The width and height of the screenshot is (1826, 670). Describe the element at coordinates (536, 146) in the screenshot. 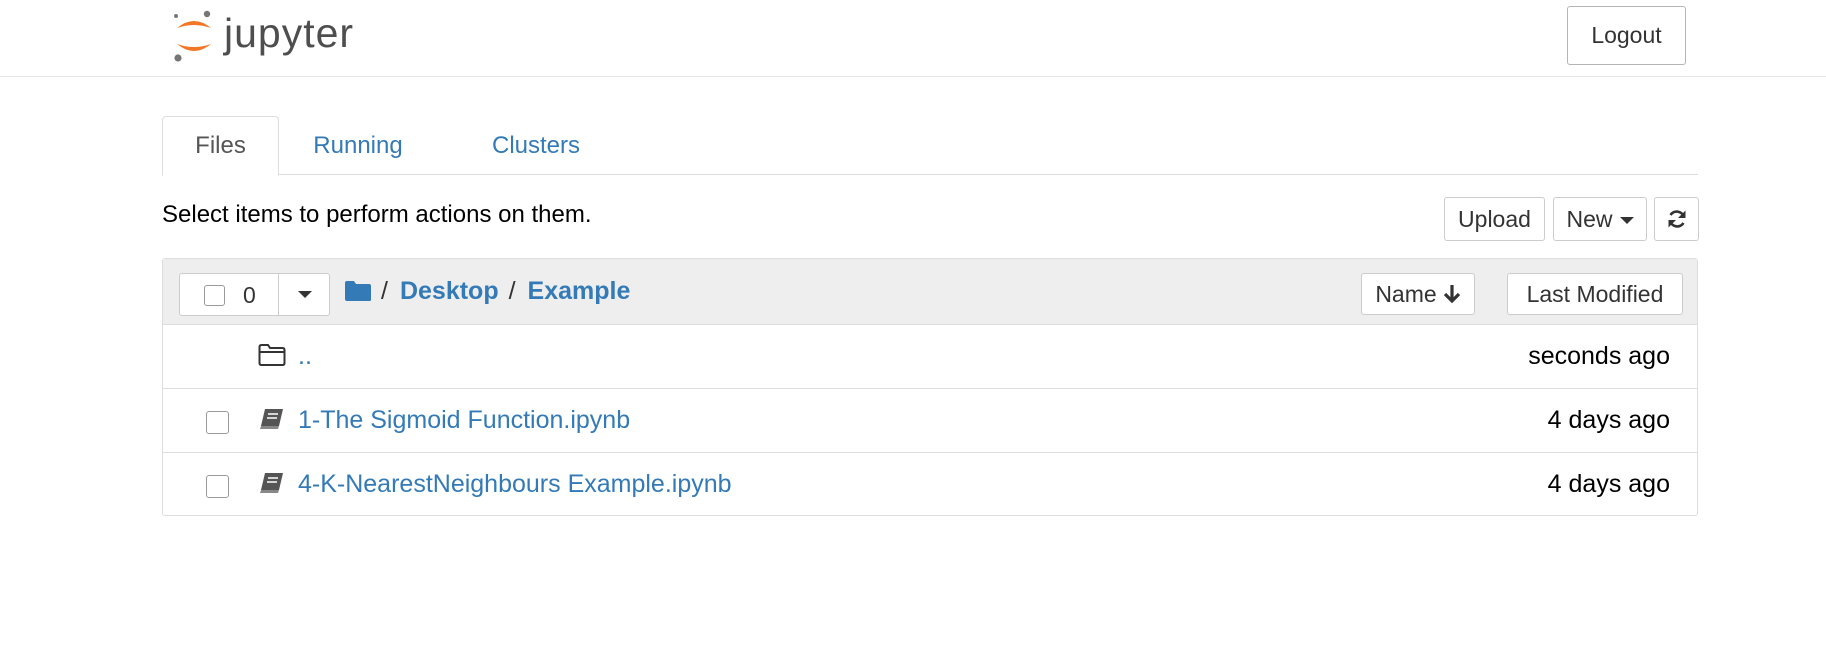

I see `tab-clusters: Clusters` at that location.